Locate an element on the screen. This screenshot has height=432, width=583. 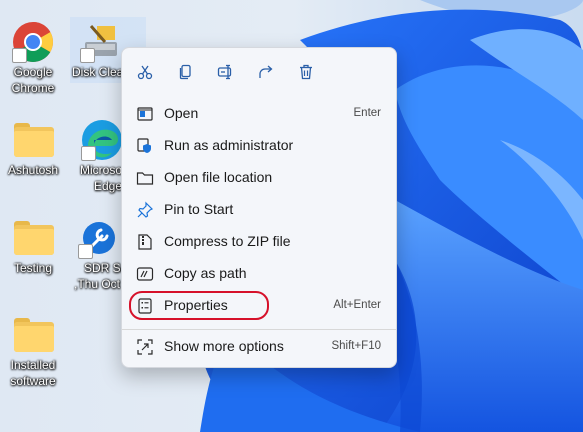
menu-item-label: Show more options is located at coordinates (224, 346).